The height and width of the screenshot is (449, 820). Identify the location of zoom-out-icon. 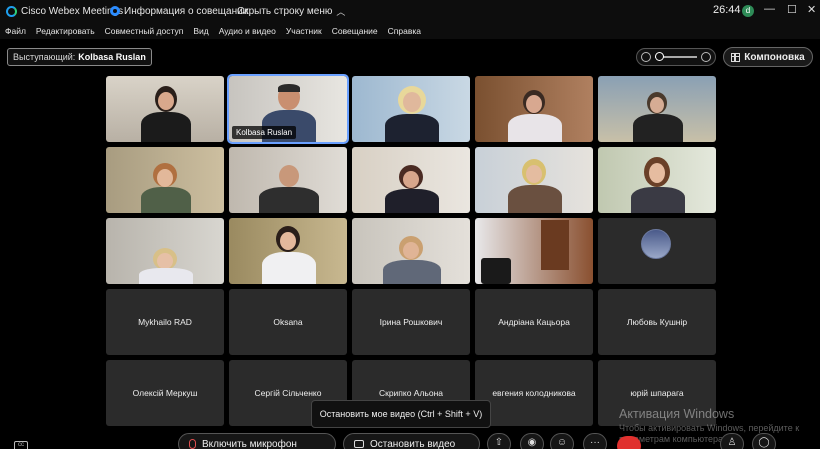
(646, 57).